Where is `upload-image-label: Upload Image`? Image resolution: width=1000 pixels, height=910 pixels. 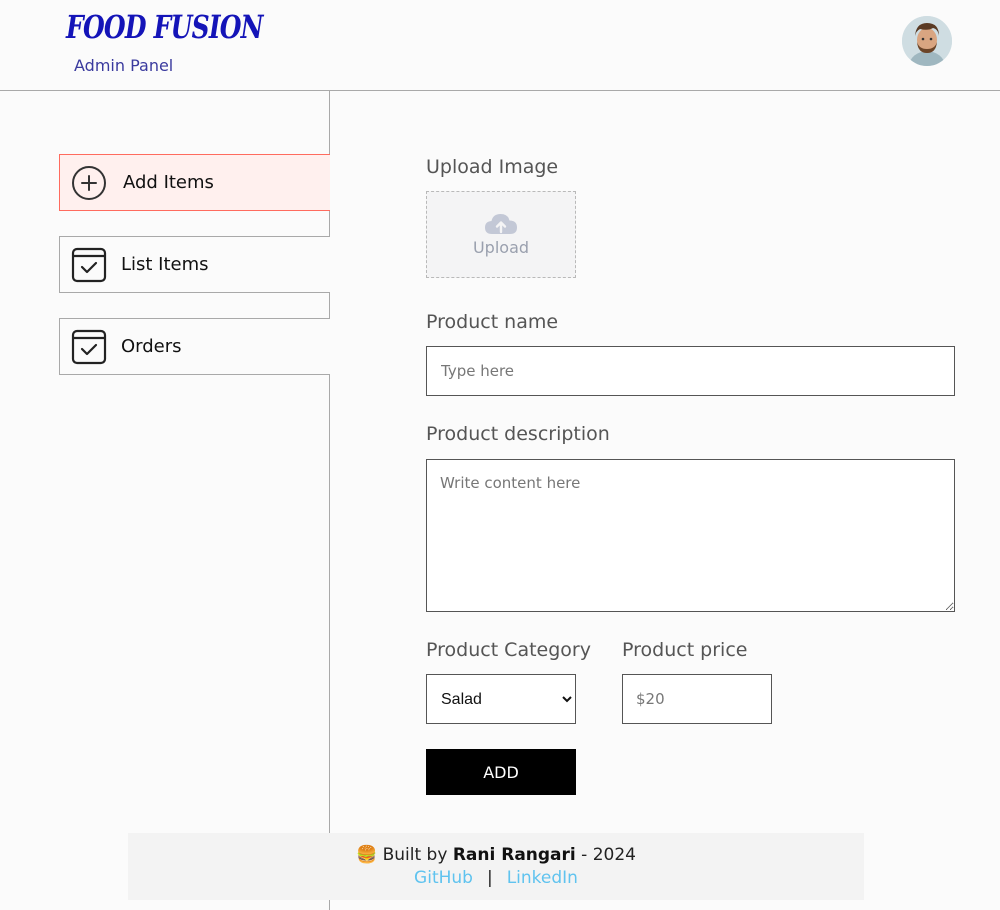 upload-image-label: Upload Image is located at coordinates (492, 167).